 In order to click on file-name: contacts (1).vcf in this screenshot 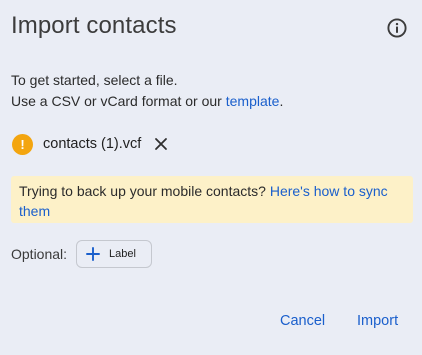, I will do `click(92, 144)`.